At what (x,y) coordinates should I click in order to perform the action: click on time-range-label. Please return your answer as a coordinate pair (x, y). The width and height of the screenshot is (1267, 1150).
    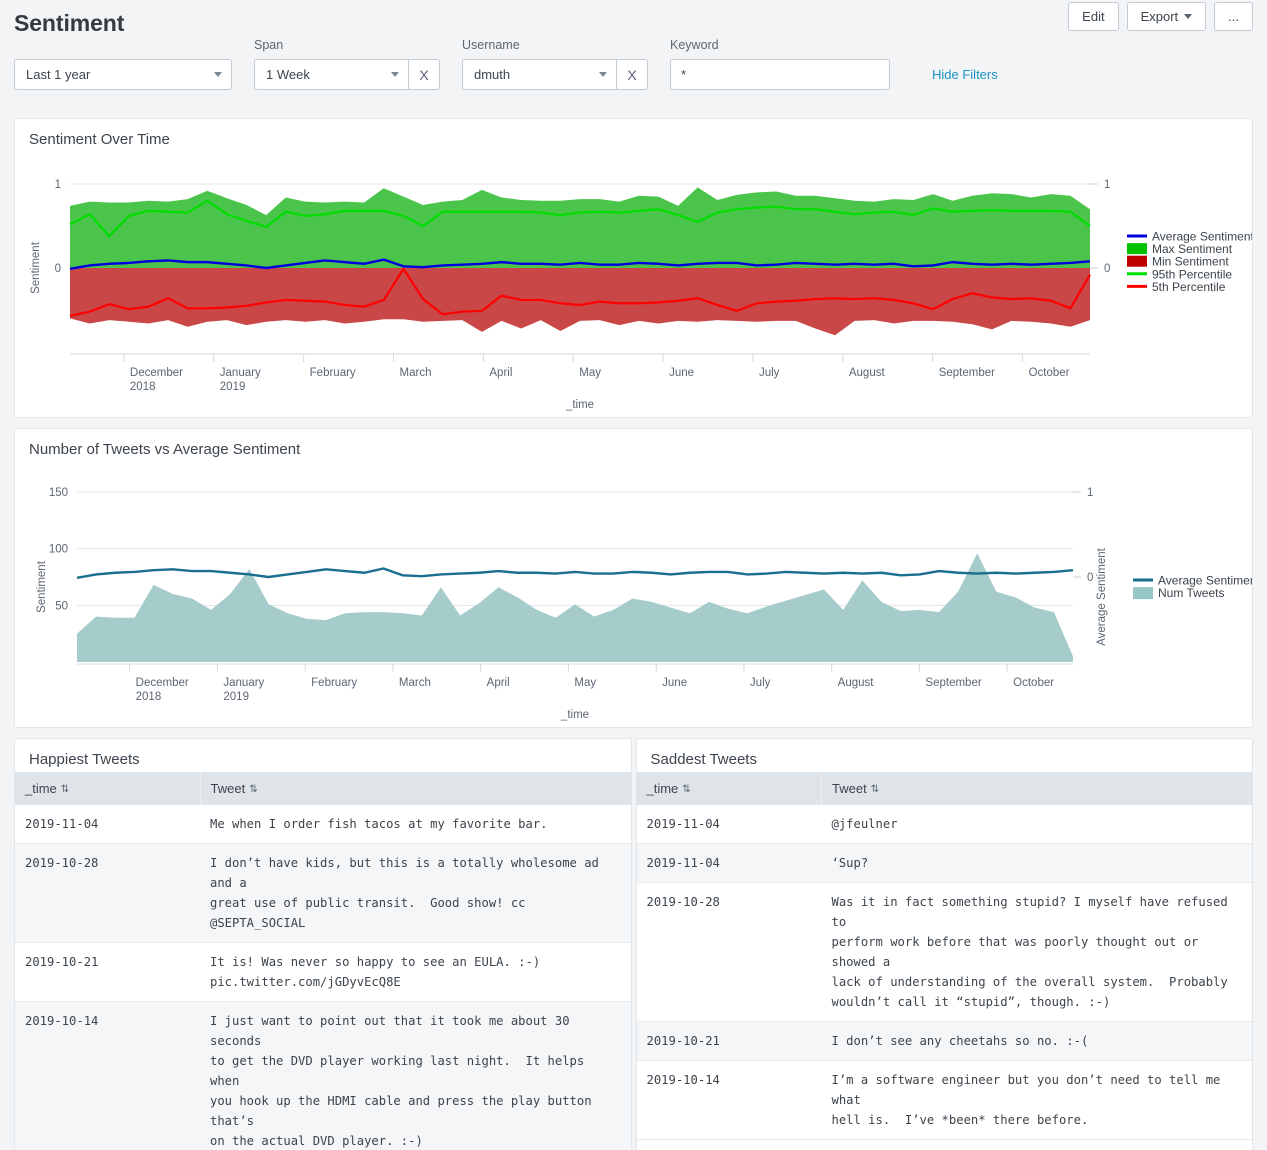
    Looking at the image, I should click on (123, 46).